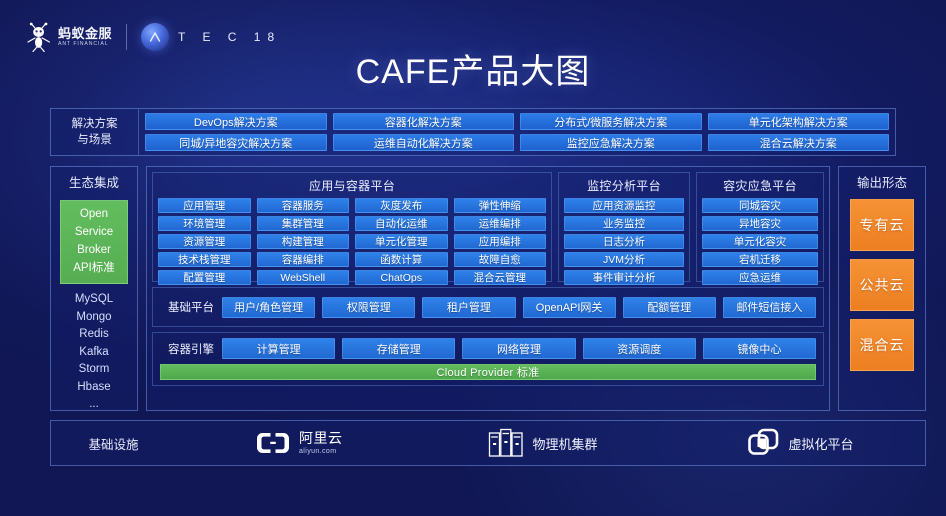 The width and height of the screenshot is (946, 516). I want to click on platform-cell: 配置管理, so click(204, 277).